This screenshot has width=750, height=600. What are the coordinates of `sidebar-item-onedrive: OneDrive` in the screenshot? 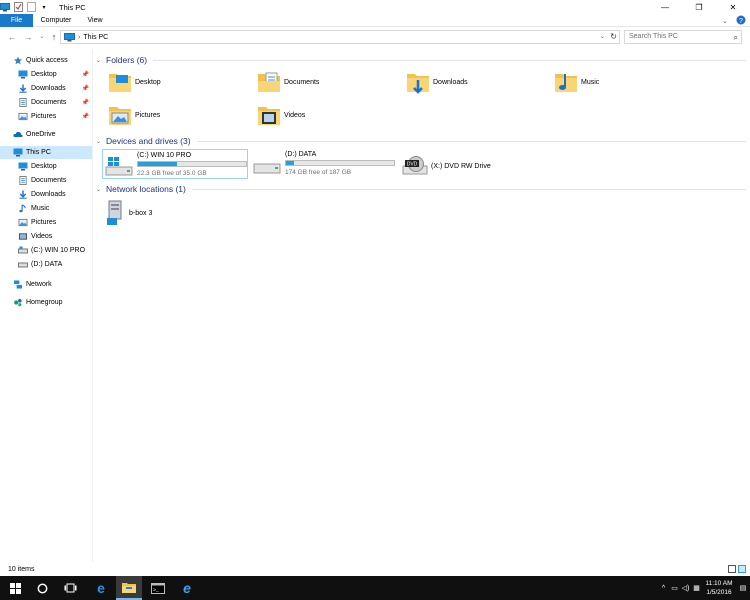 It's located at (46, 134).